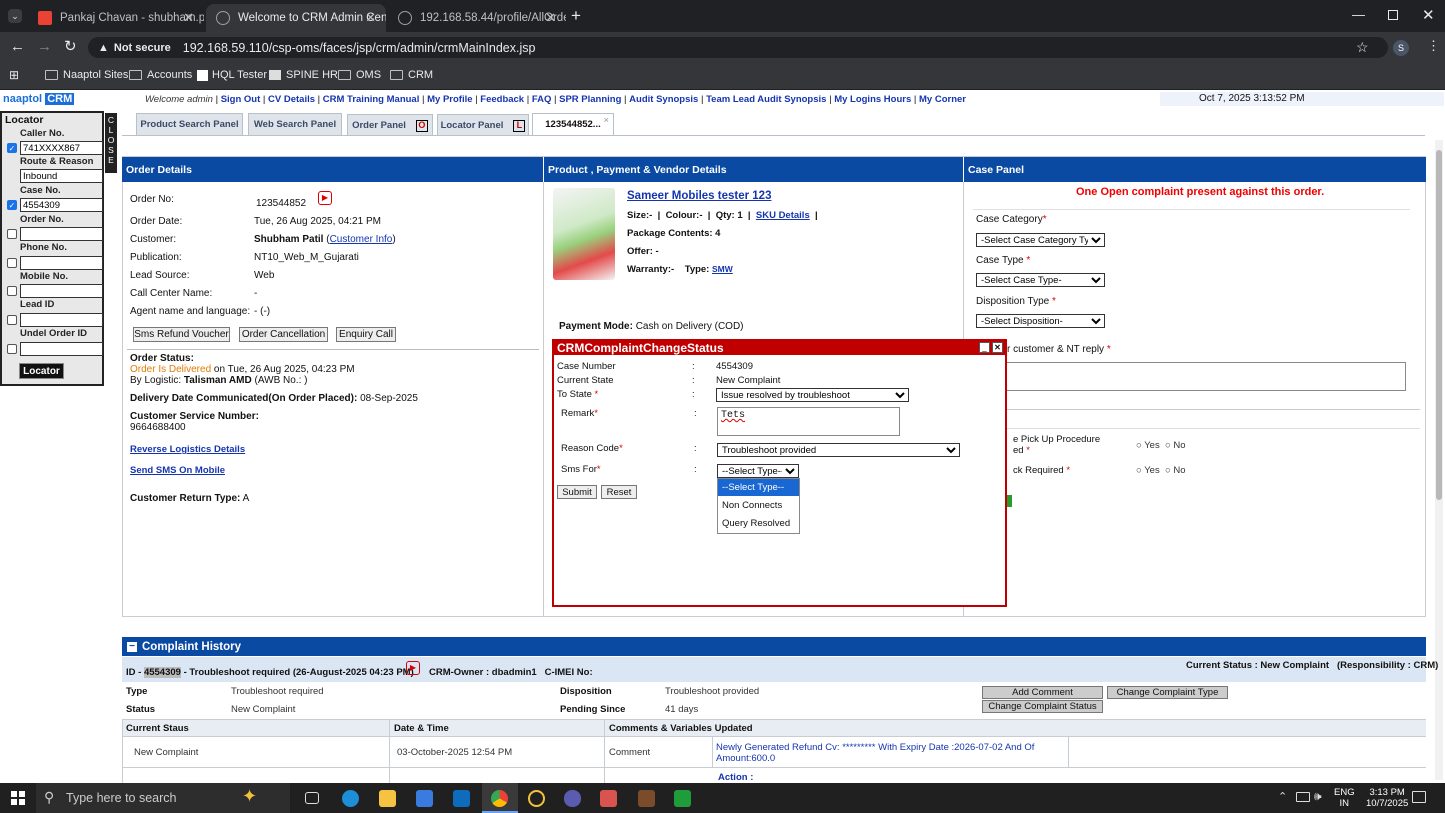  I want to click on sms-refund-voucher-button: Sms Refund Voucher, so click(181, 334).